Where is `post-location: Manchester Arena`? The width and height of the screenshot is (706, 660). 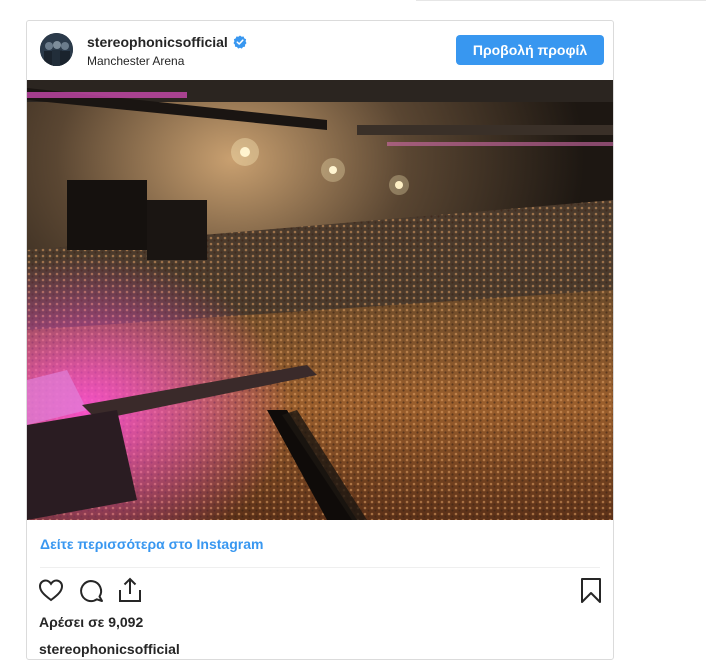
post-location: Manchester Arena is located at coordinates (135, 61).